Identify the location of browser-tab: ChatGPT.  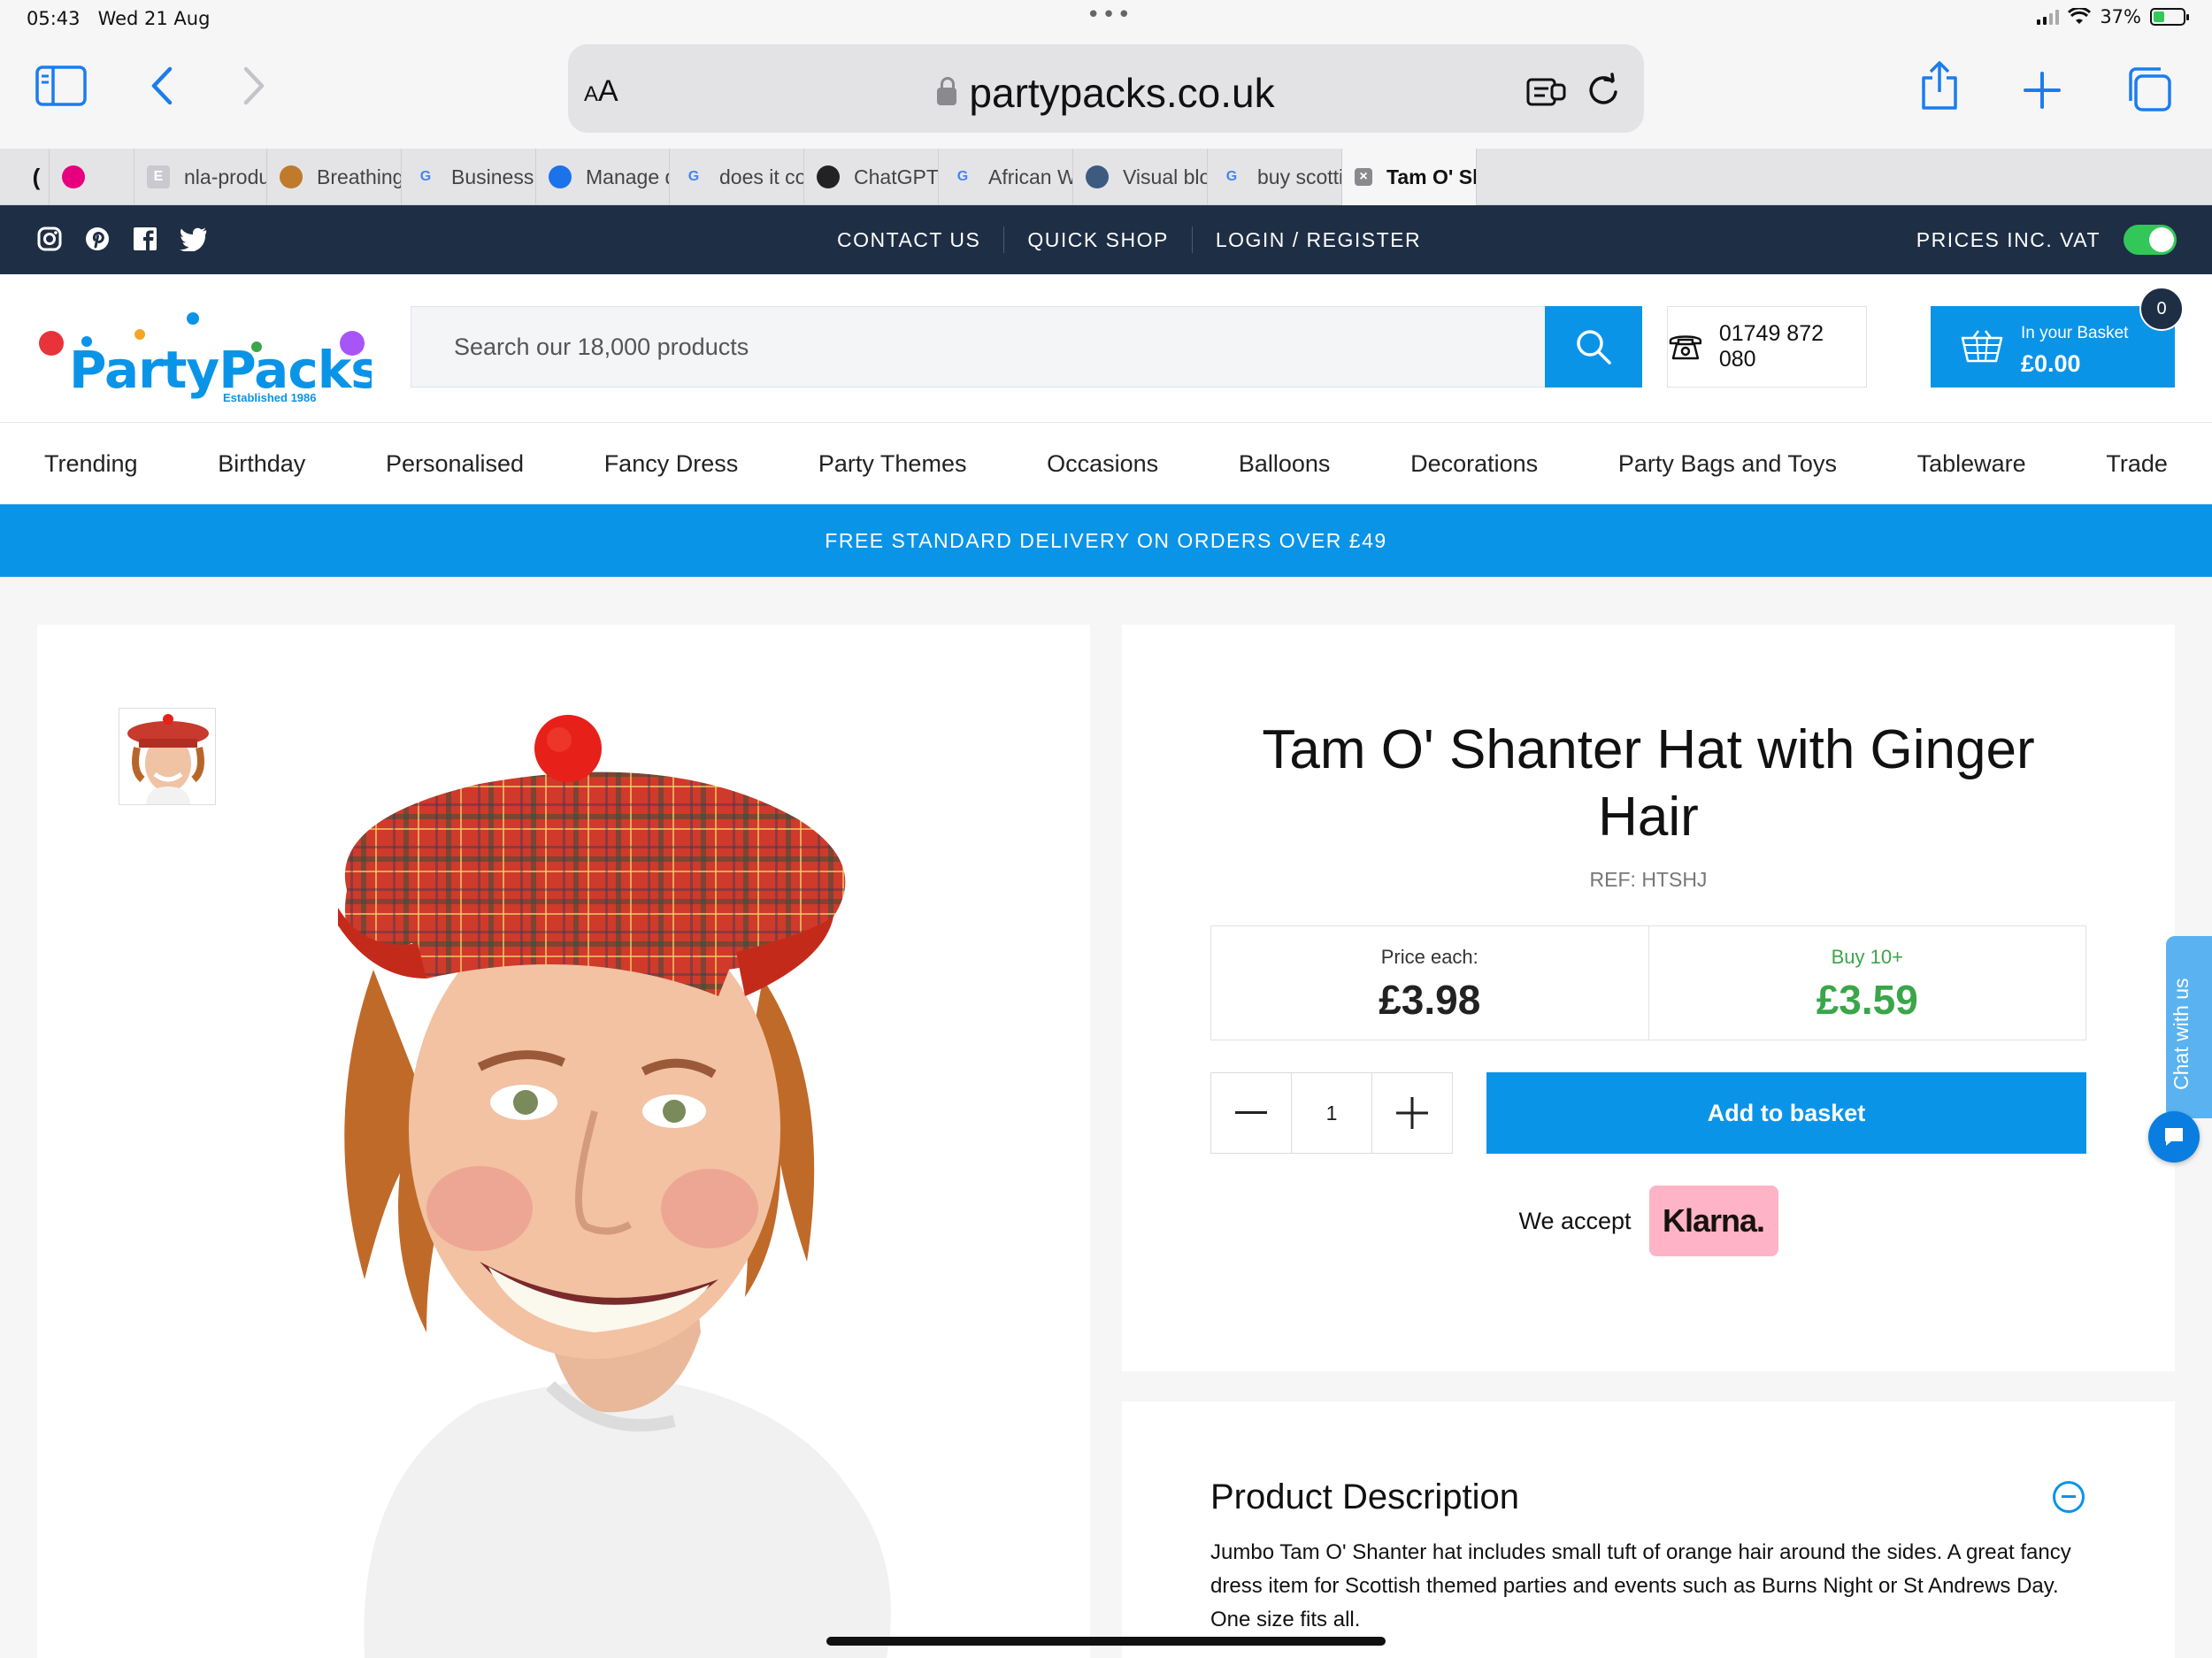
(872, 177).